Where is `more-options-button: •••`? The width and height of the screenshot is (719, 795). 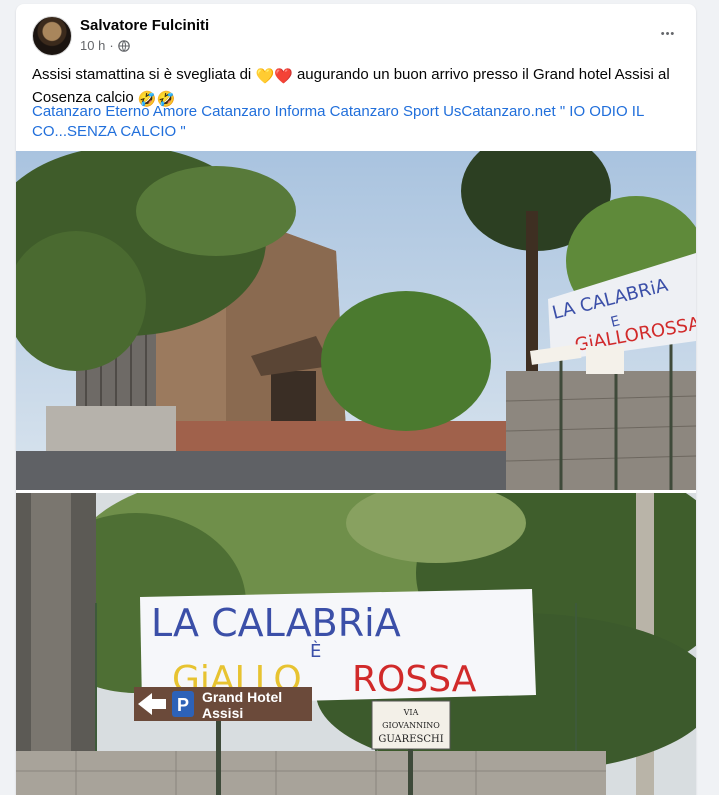
more-options-button: ••• is located at coordinates (668, 34).